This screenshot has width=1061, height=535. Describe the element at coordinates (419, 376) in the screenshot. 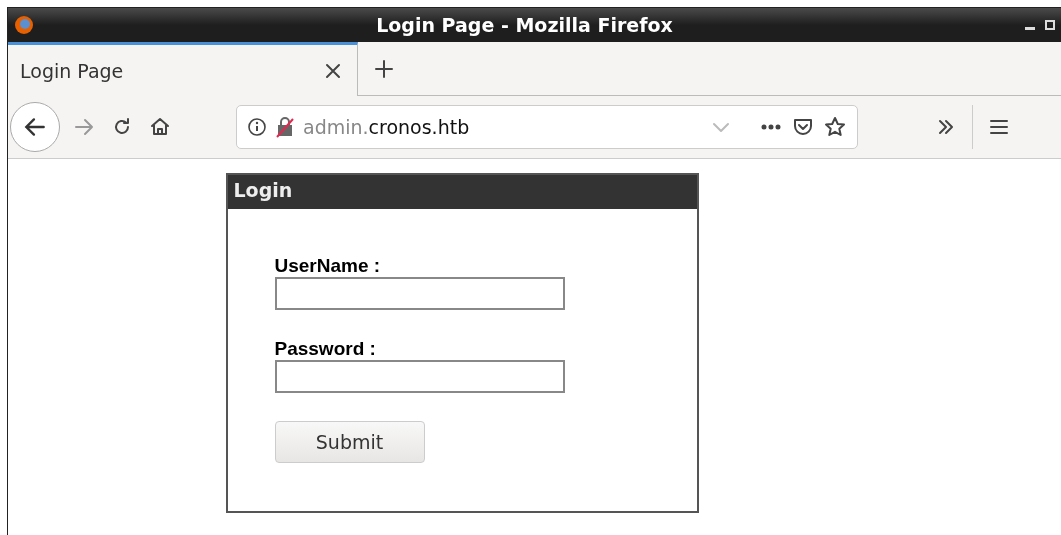

I see `password-field` at that location.